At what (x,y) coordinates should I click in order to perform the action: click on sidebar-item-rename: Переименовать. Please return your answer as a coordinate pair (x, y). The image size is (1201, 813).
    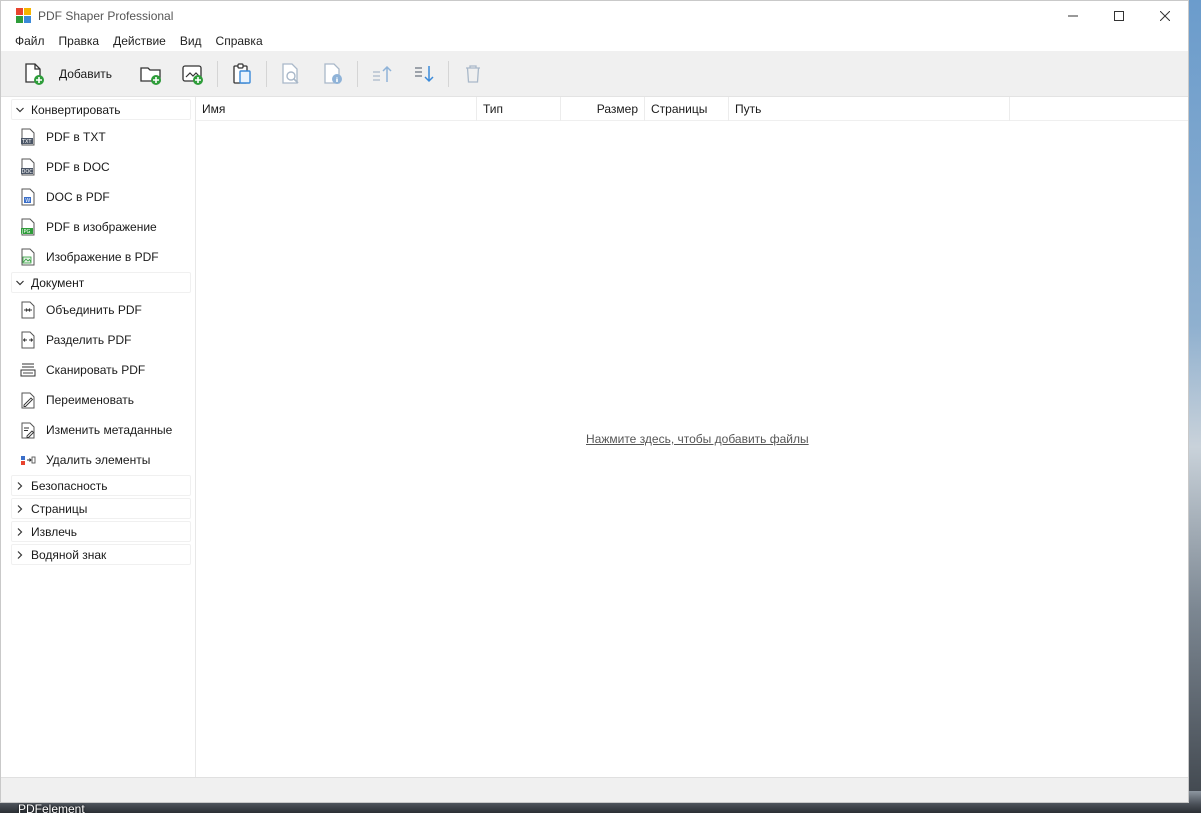
    Looking at the image, I should click on (98, 400).